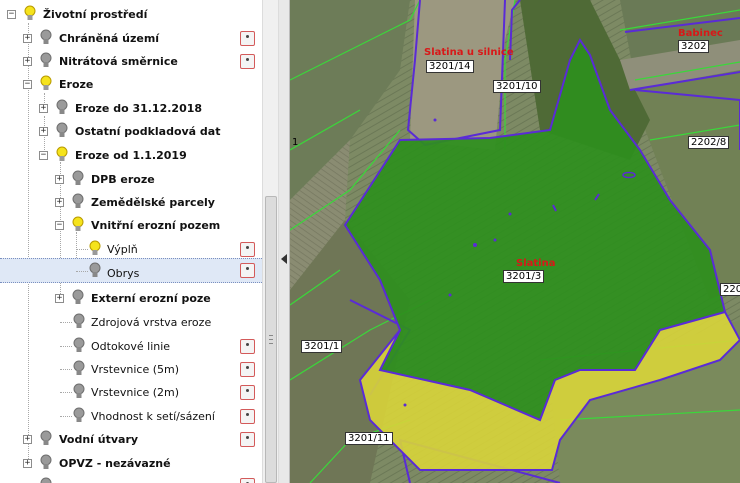 Image resolution: width=740 pixels, height=483 pixels. I want to click on tree-row-partial, so click(131, 479).